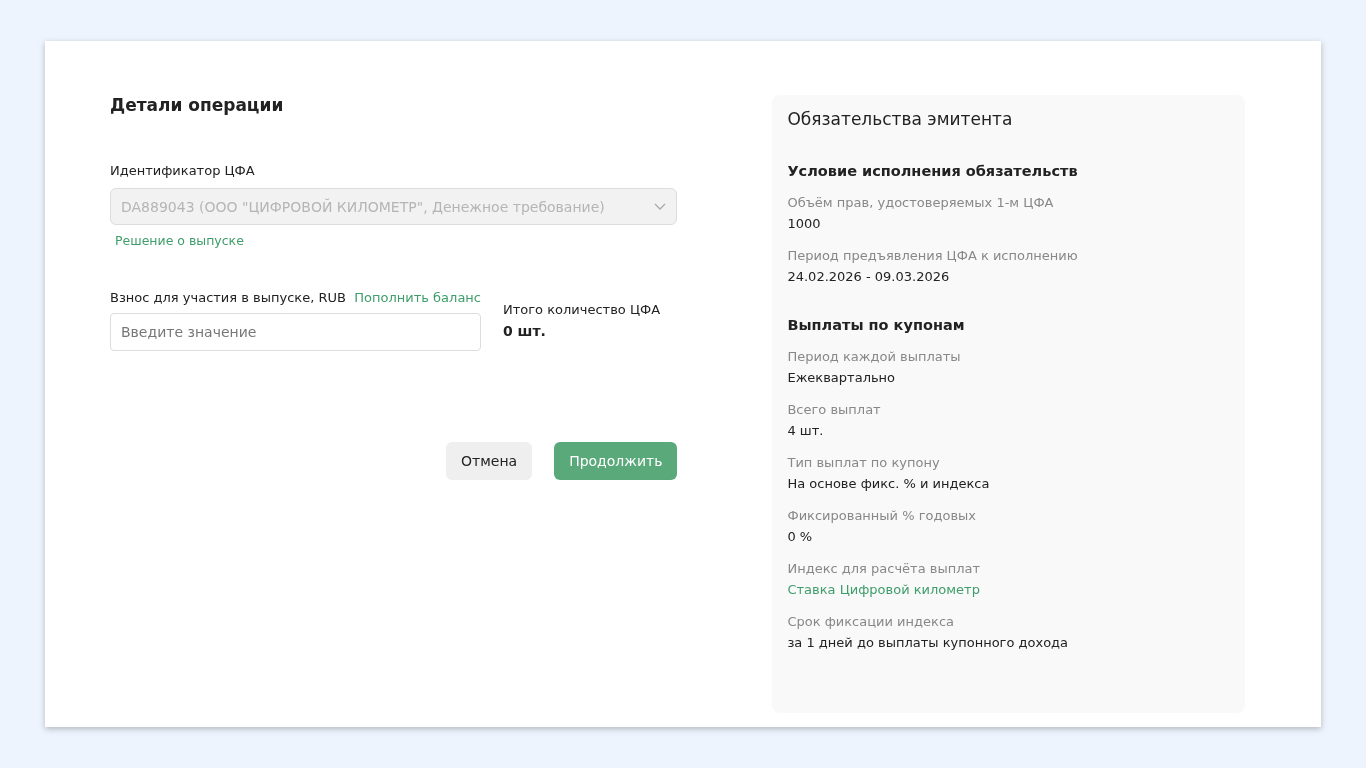 The height and width of the screenshot is (768, 1366). What do you see at coordinates (1008, 589) in the screenshot?
I see `index-link: Ставка Цифровой километр` at bounding box center [1008, 589].